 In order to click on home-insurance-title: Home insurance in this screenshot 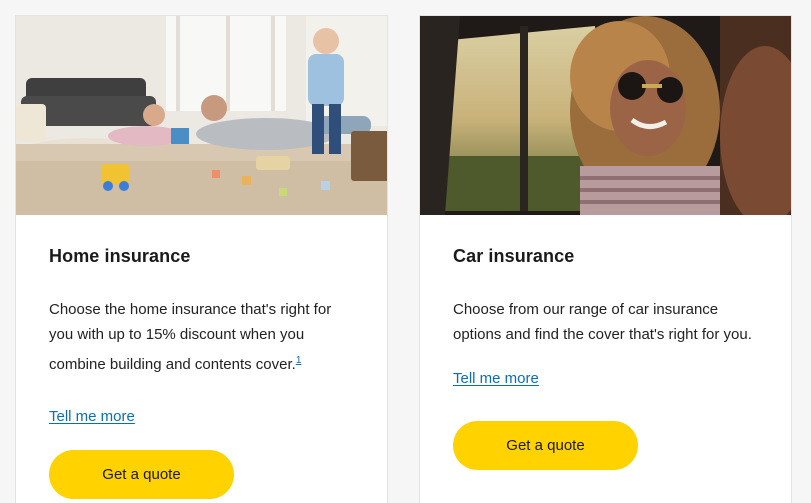, I will do `click(120, 256)`.